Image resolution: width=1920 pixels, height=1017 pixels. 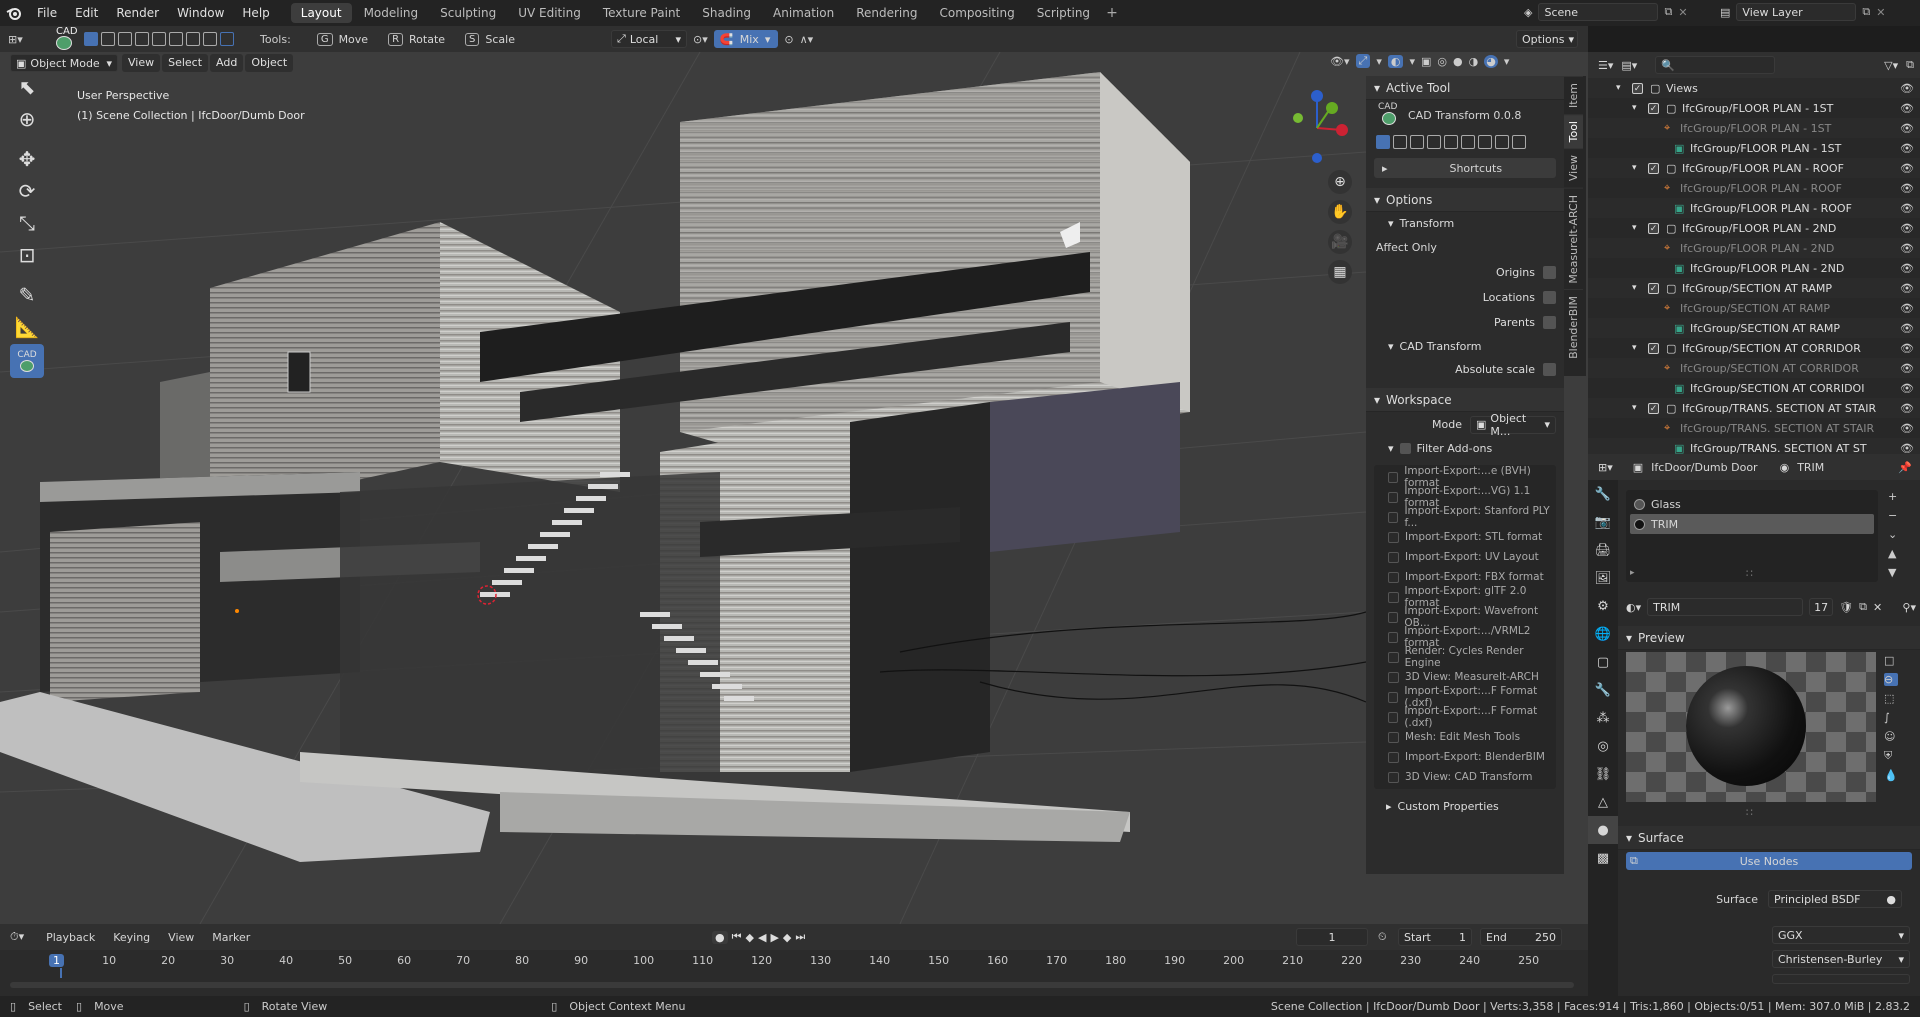 What do you see at coordinates (1573, 239) in the screenshot?
I see `sidebar-tab-measureit-arch: MeasureIt-ARCH` at bounding box center [1573, 239].